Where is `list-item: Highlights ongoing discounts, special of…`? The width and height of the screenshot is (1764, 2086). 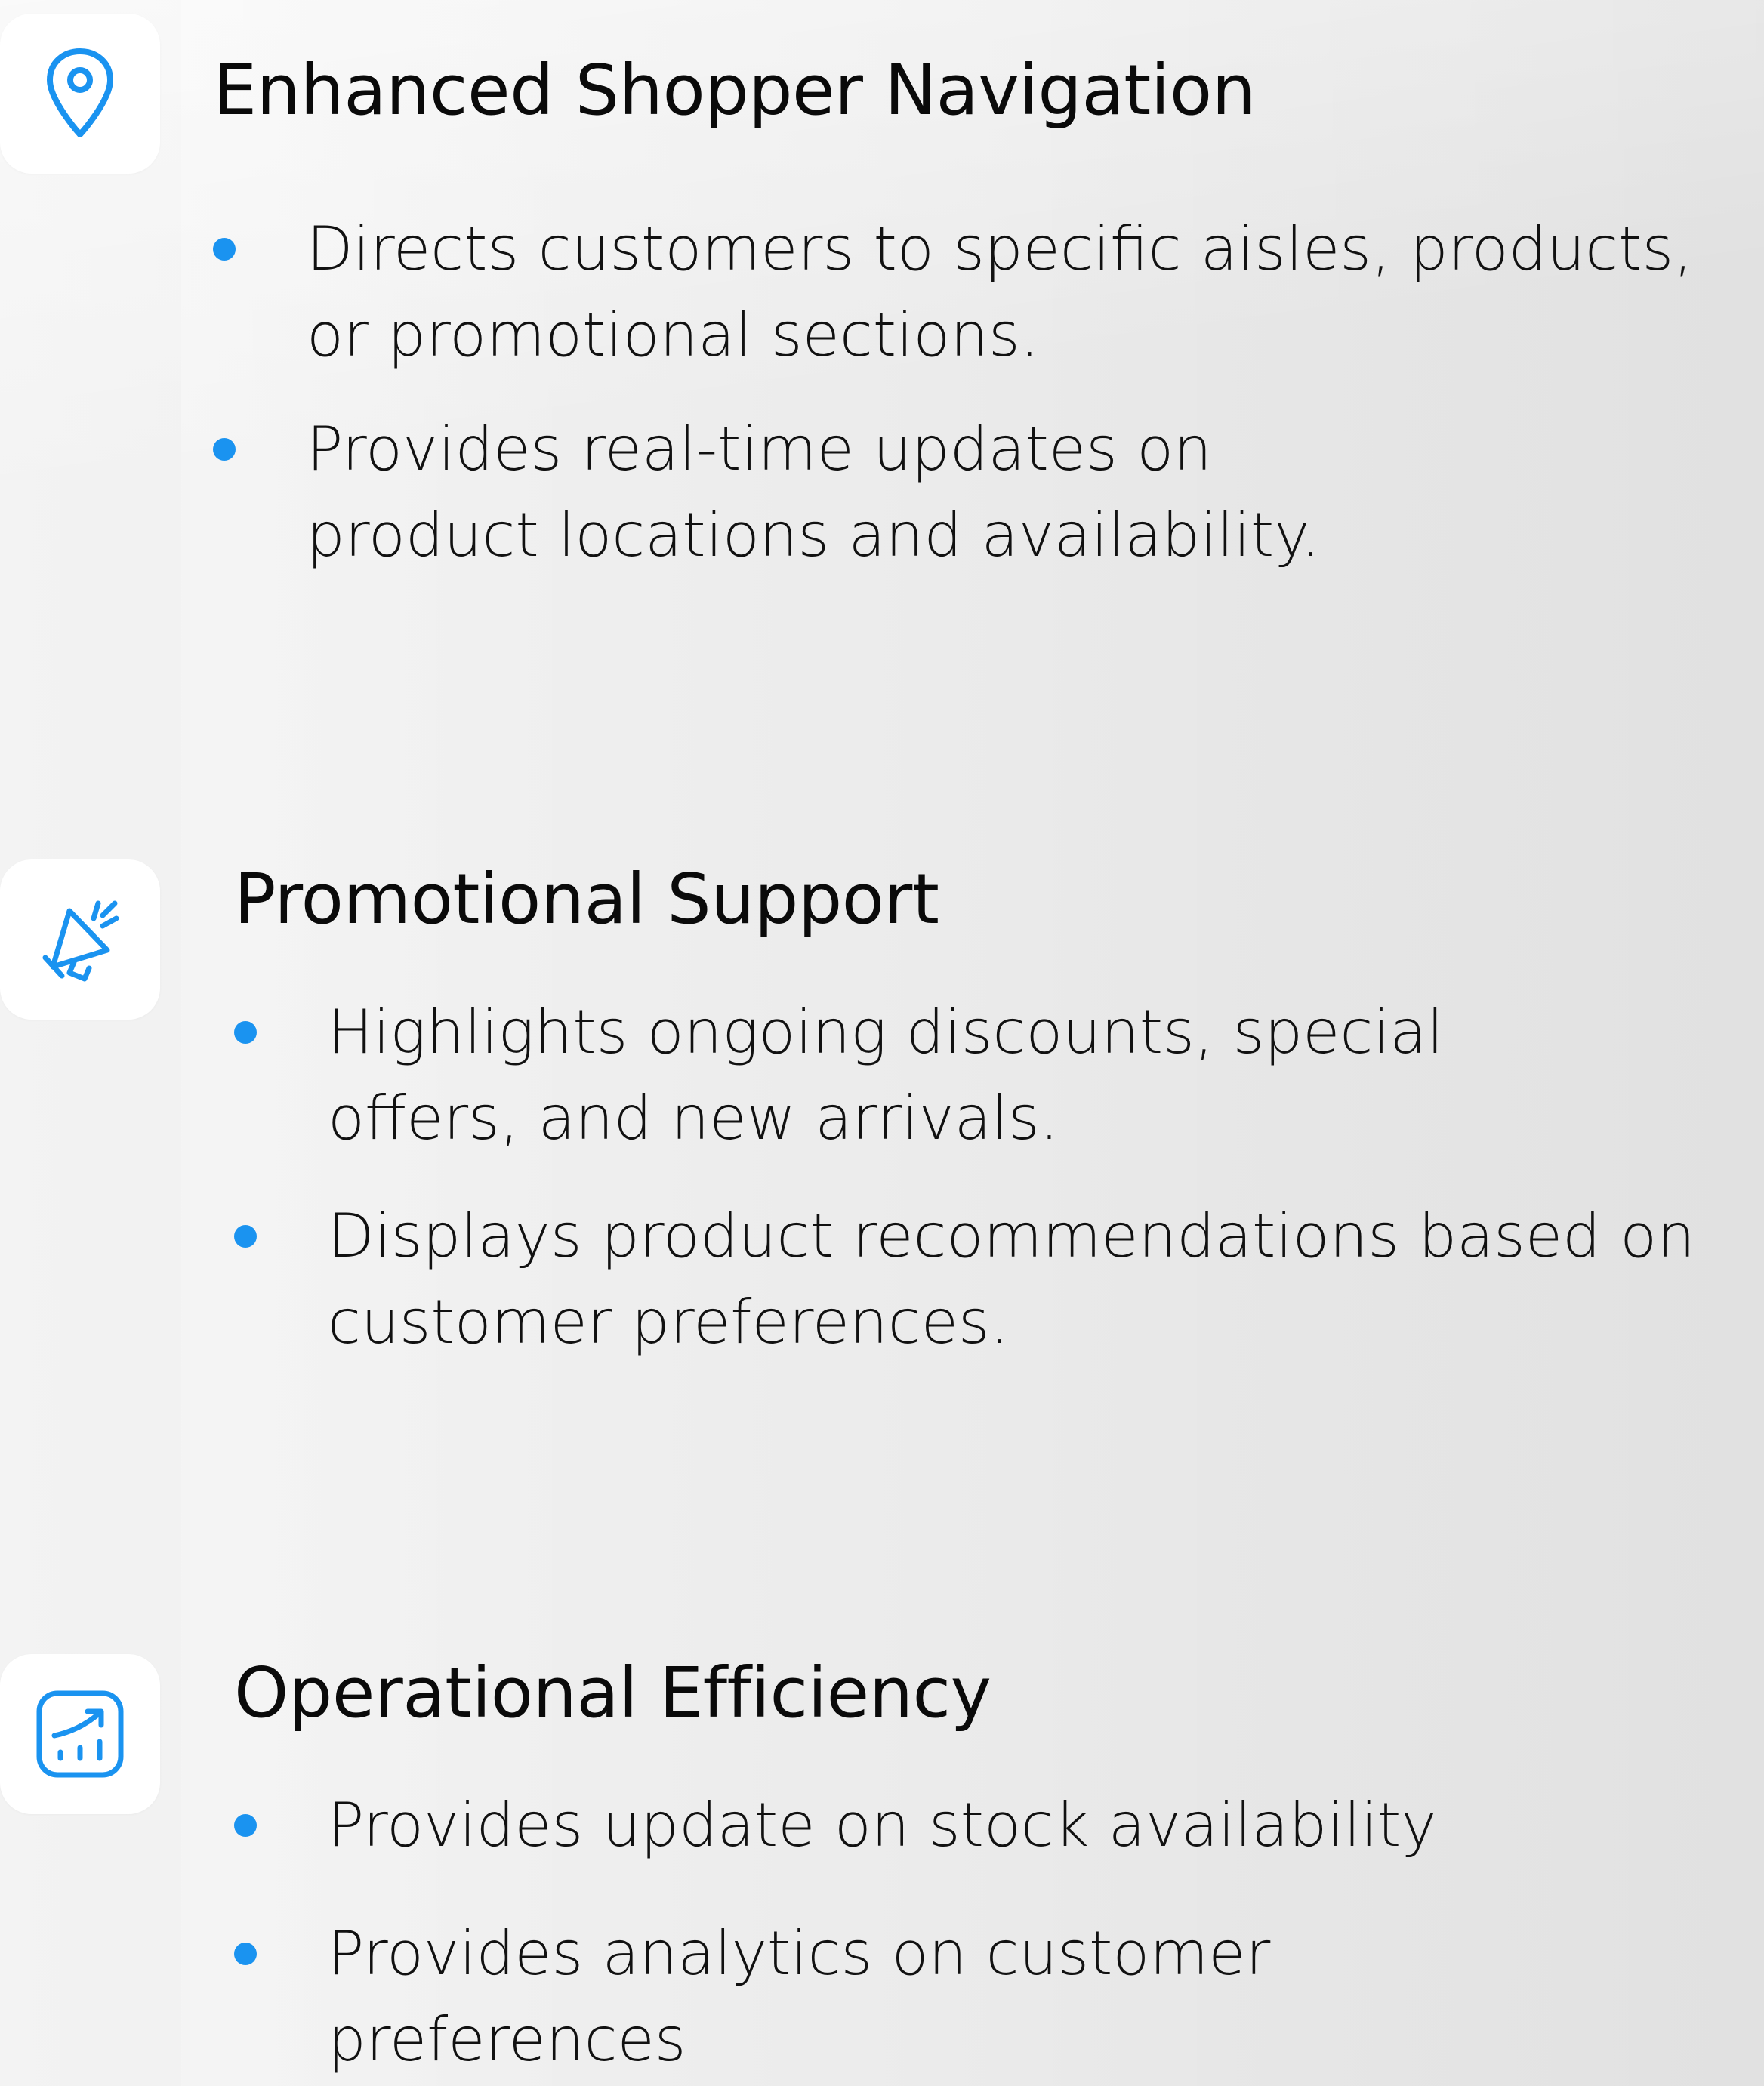
list-item: Highlights ongoing discounts, special of… is located at coordinates (964, 1075).